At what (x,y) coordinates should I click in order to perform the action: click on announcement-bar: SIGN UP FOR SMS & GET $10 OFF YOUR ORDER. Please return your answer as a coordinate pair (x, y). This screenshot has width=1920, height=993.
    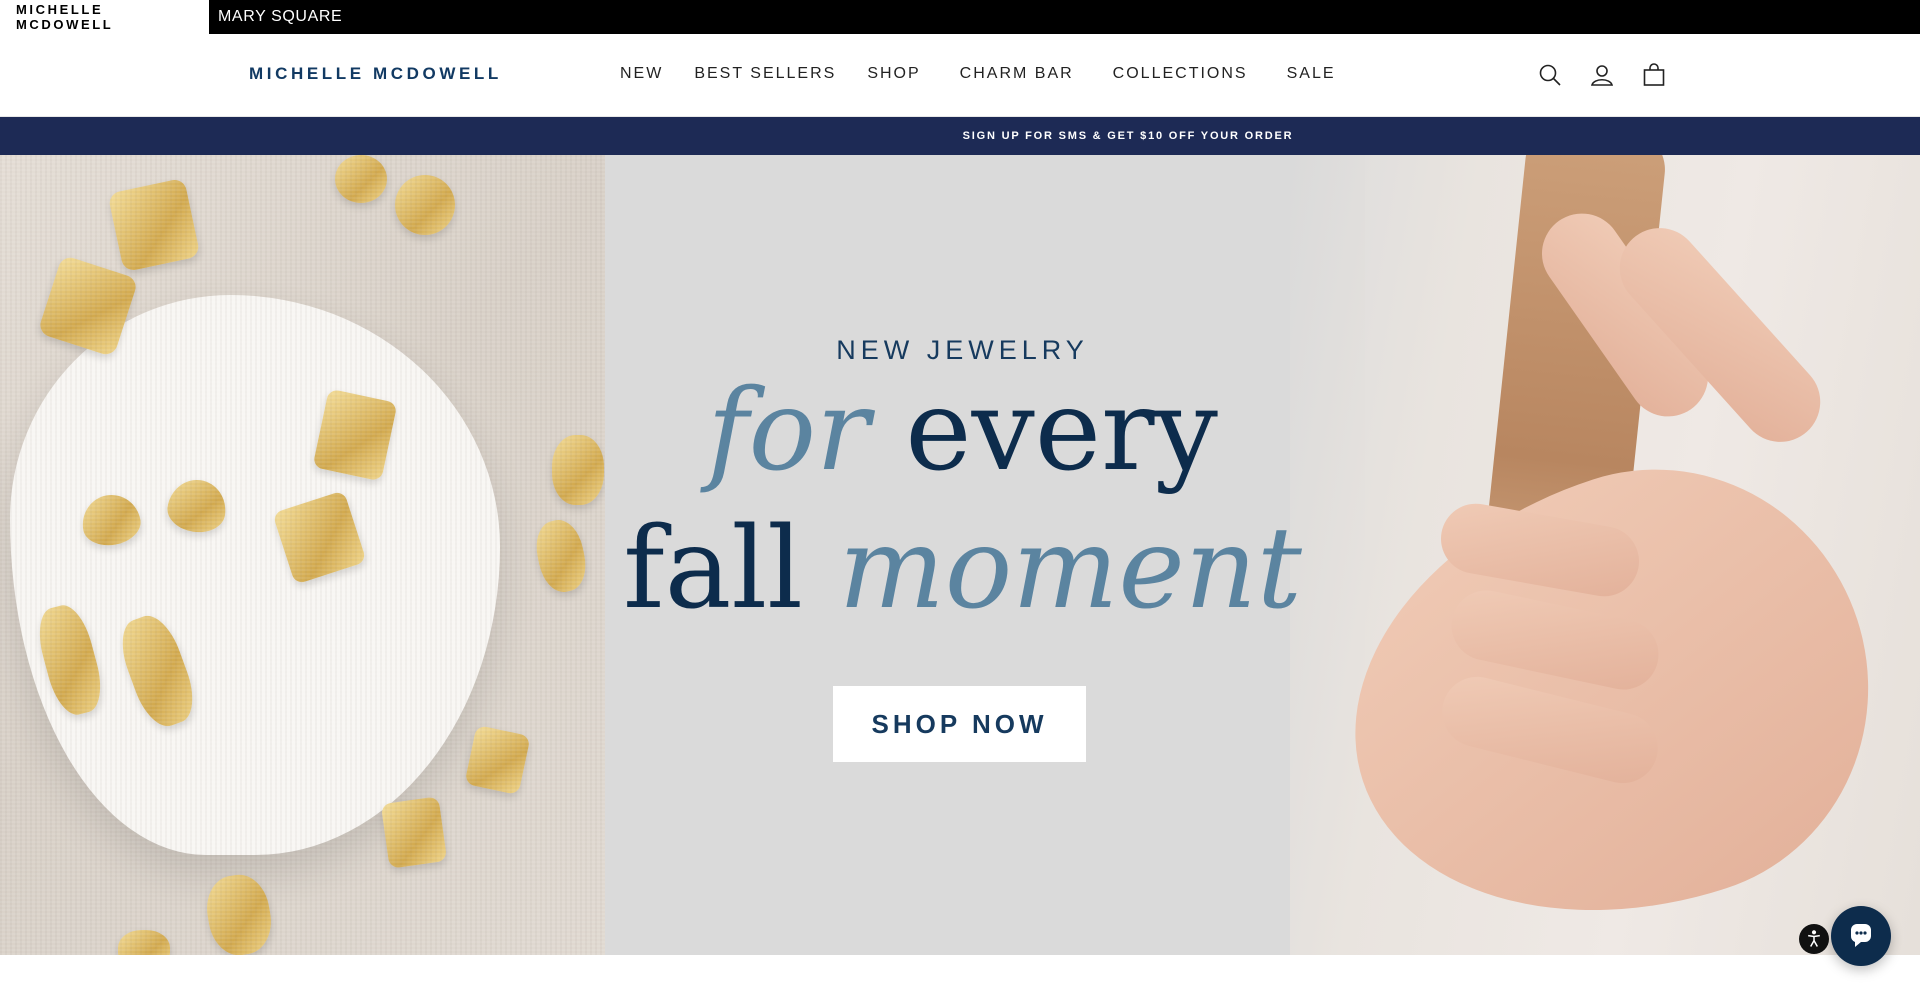
    Looking at the image, I should click on (960, 136).